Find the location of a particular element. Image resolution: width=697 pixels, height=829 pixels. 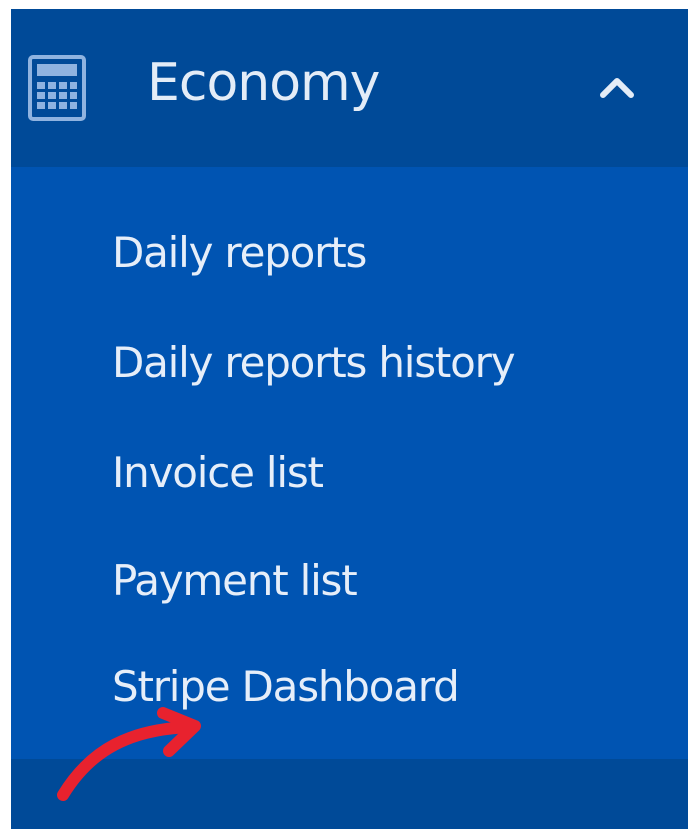

submenu-item-invoice-list: Invoice list is located at coordinates (218, 473).